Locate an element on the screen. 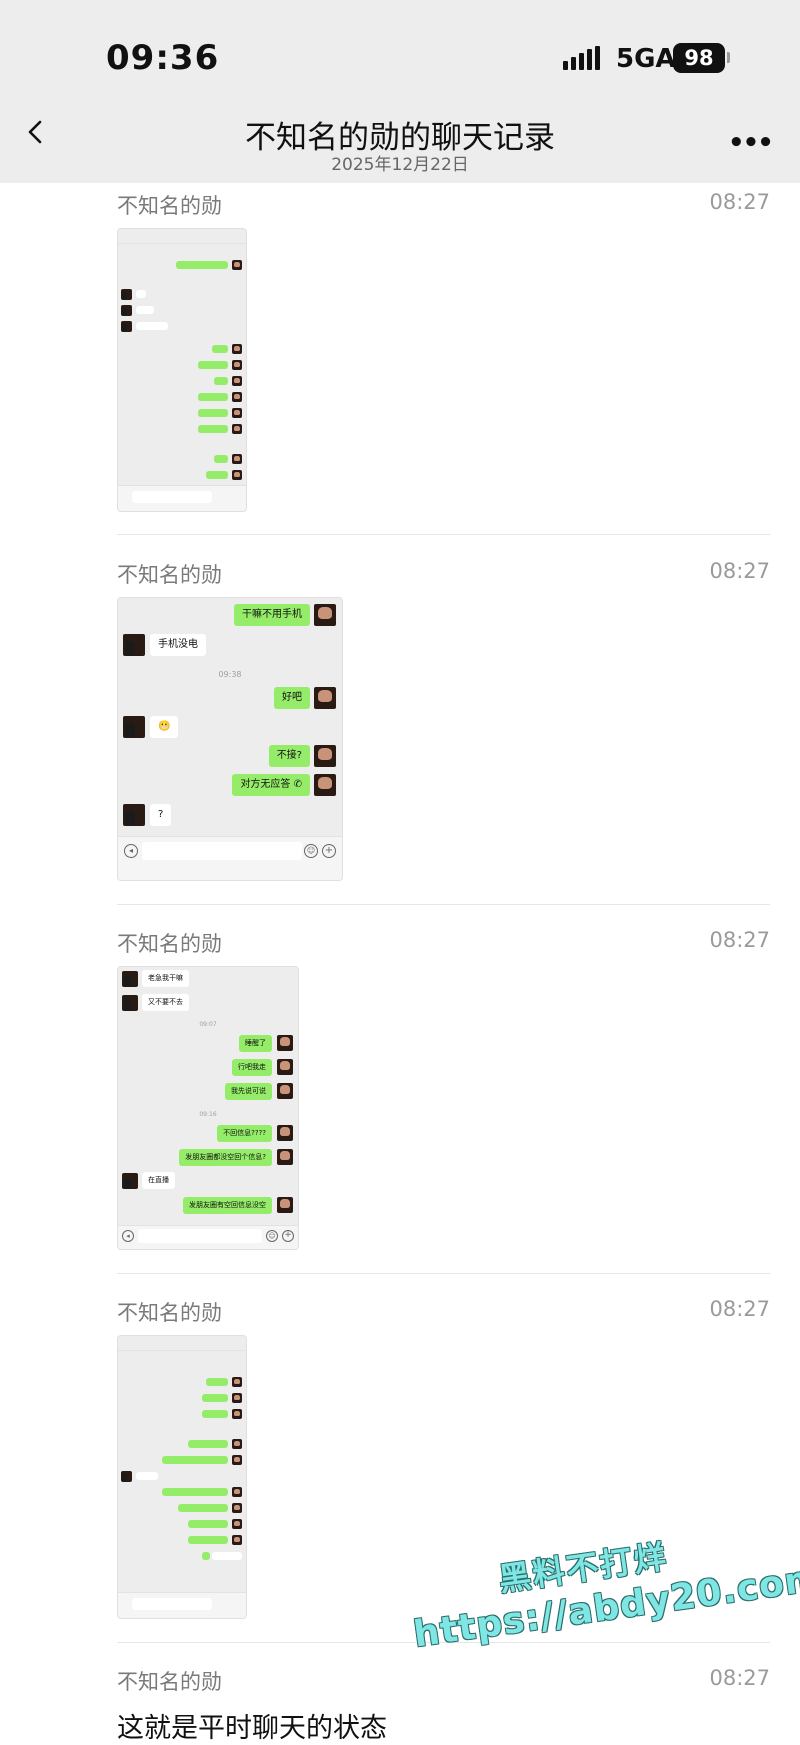  page-date: 2025年12月22日 is located at coordinates (400, 165).